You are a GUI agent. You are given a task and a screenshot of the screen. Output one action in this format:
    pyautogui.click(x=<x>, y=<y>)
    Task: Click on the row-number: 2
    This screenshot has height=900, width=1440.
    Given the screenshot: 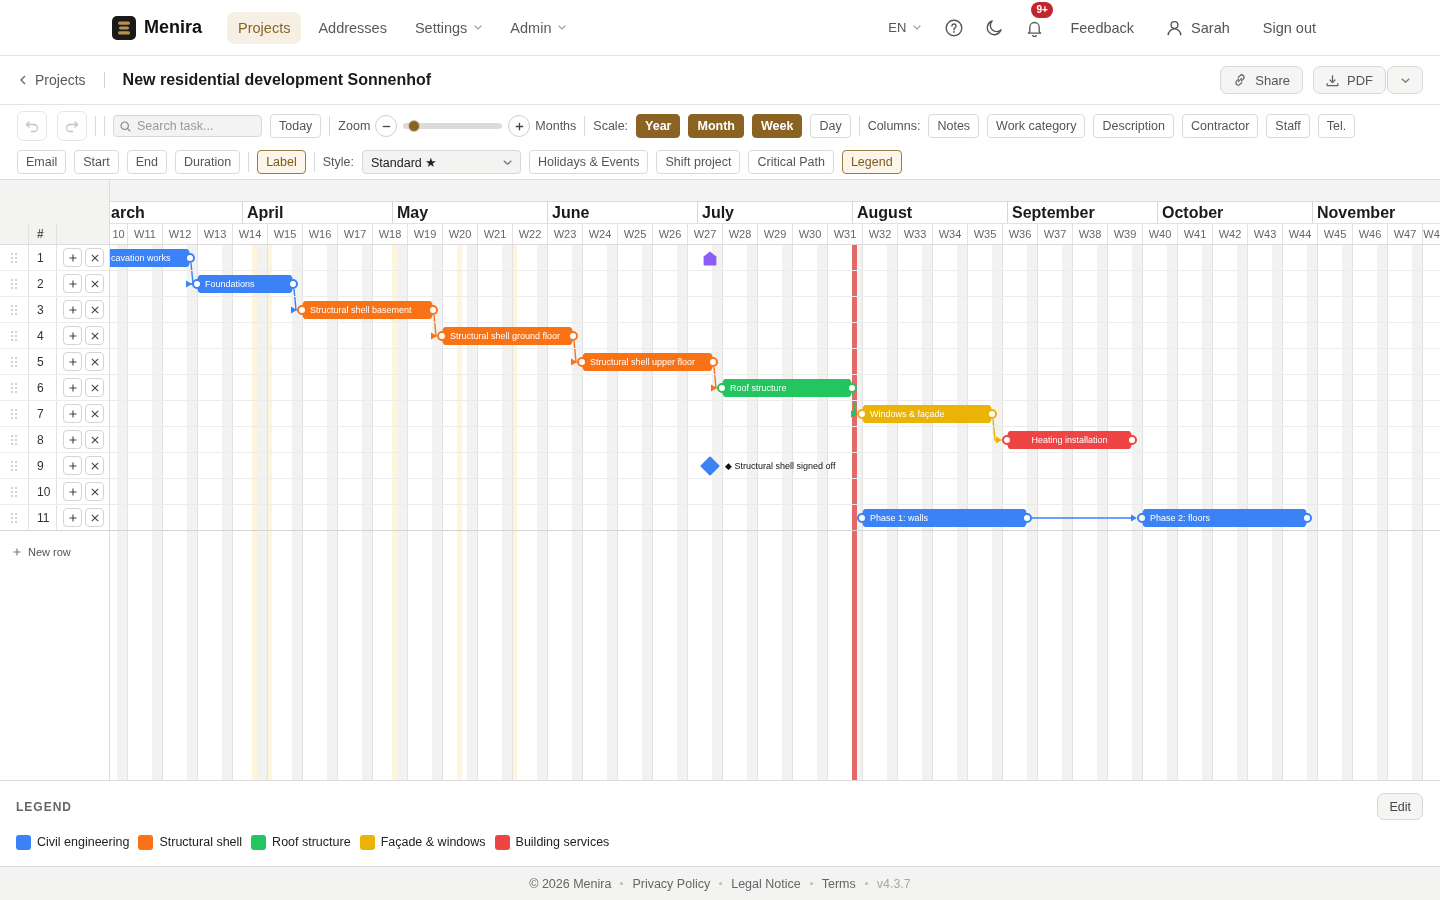 What is the action you would take?
    pyautogui.click(x=40, y=283)
    